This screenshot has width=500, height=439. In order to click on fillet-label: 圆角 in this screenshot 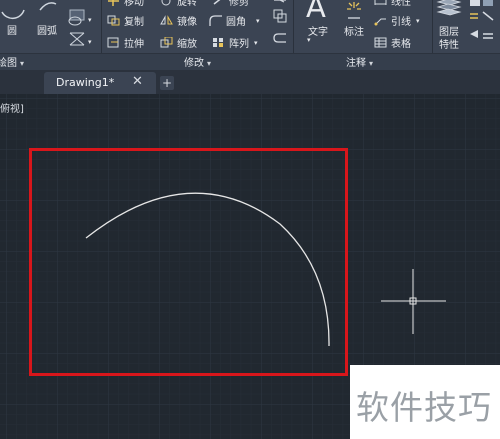, I will do `click(236, 22)`.